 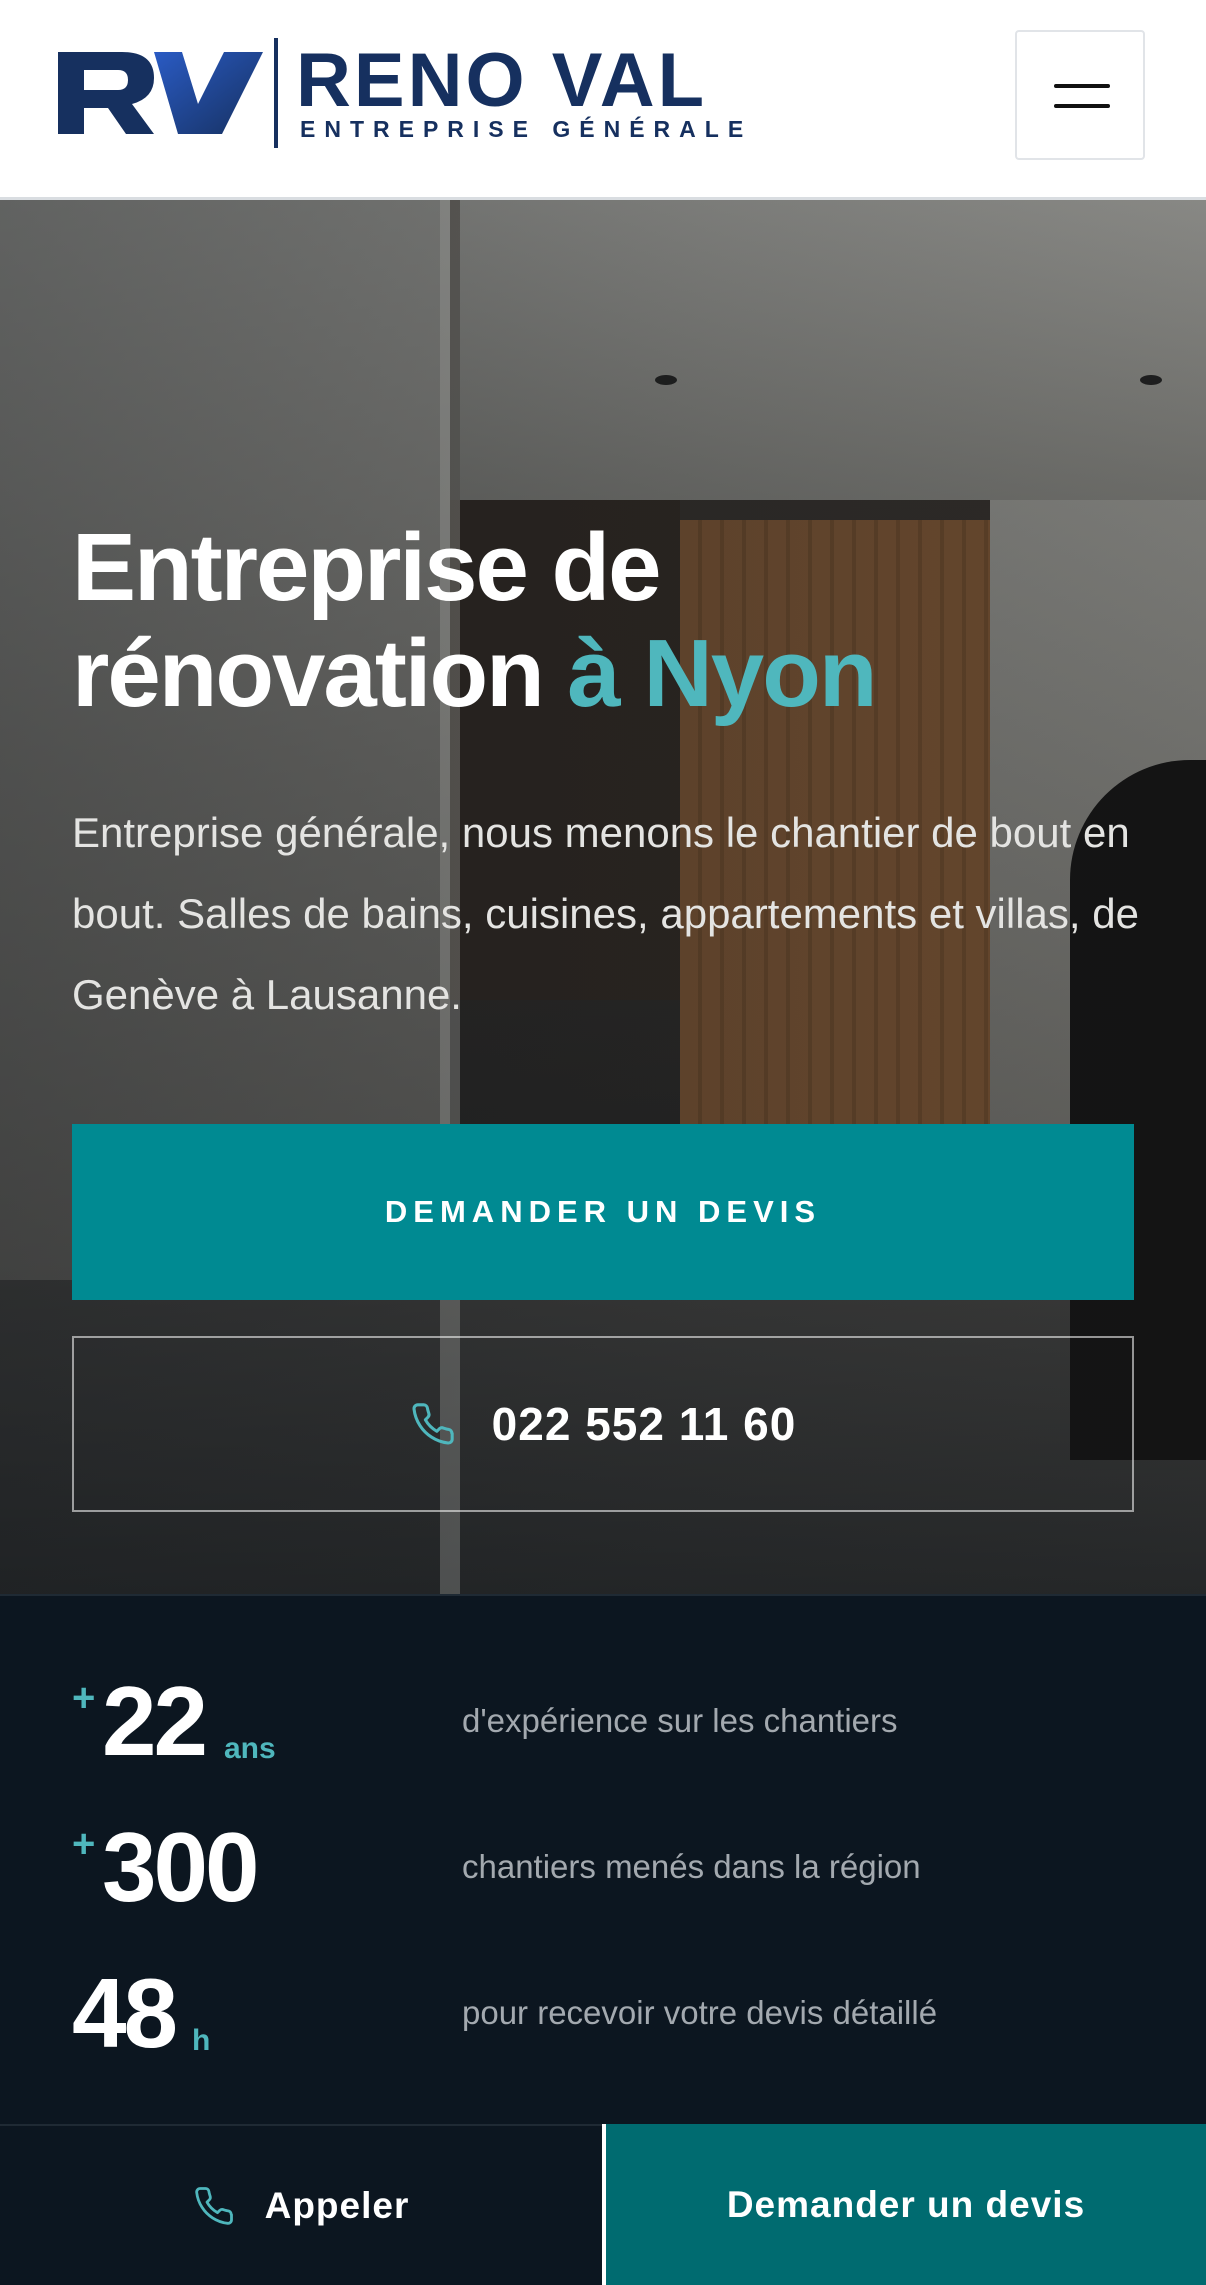 What do you see at coordinates (1080, 95) in the screenshot?
I see `menu-button` at bounding box center [1080, 95].